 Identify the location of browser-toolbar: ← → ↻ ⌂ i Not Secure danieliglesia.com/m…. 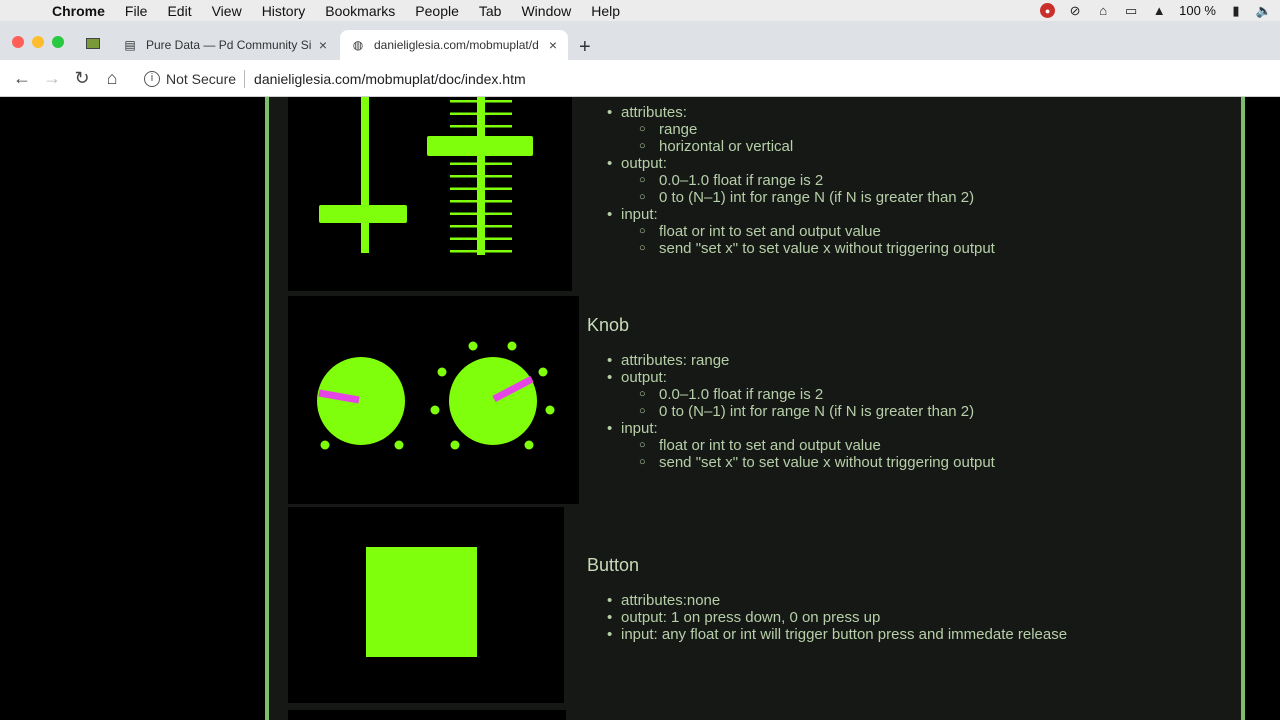
(640, 78).